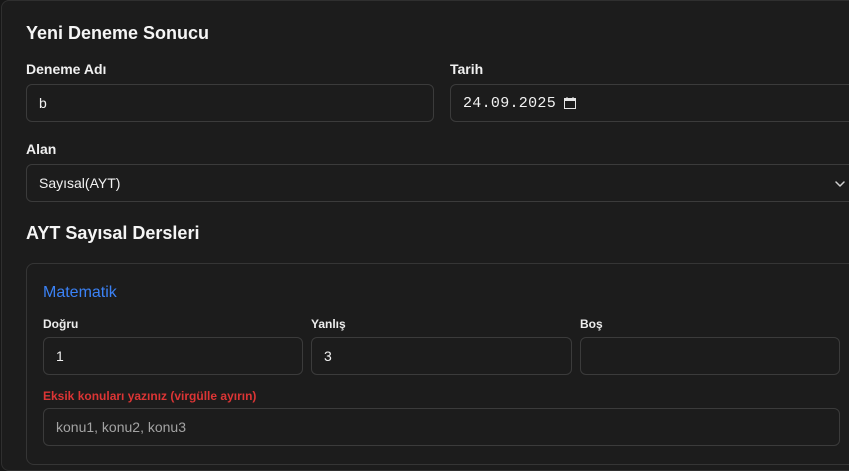 This screenshot has width=849, height=471. I want to click on field-select: Sayısal(AYT), so click(437, 183).